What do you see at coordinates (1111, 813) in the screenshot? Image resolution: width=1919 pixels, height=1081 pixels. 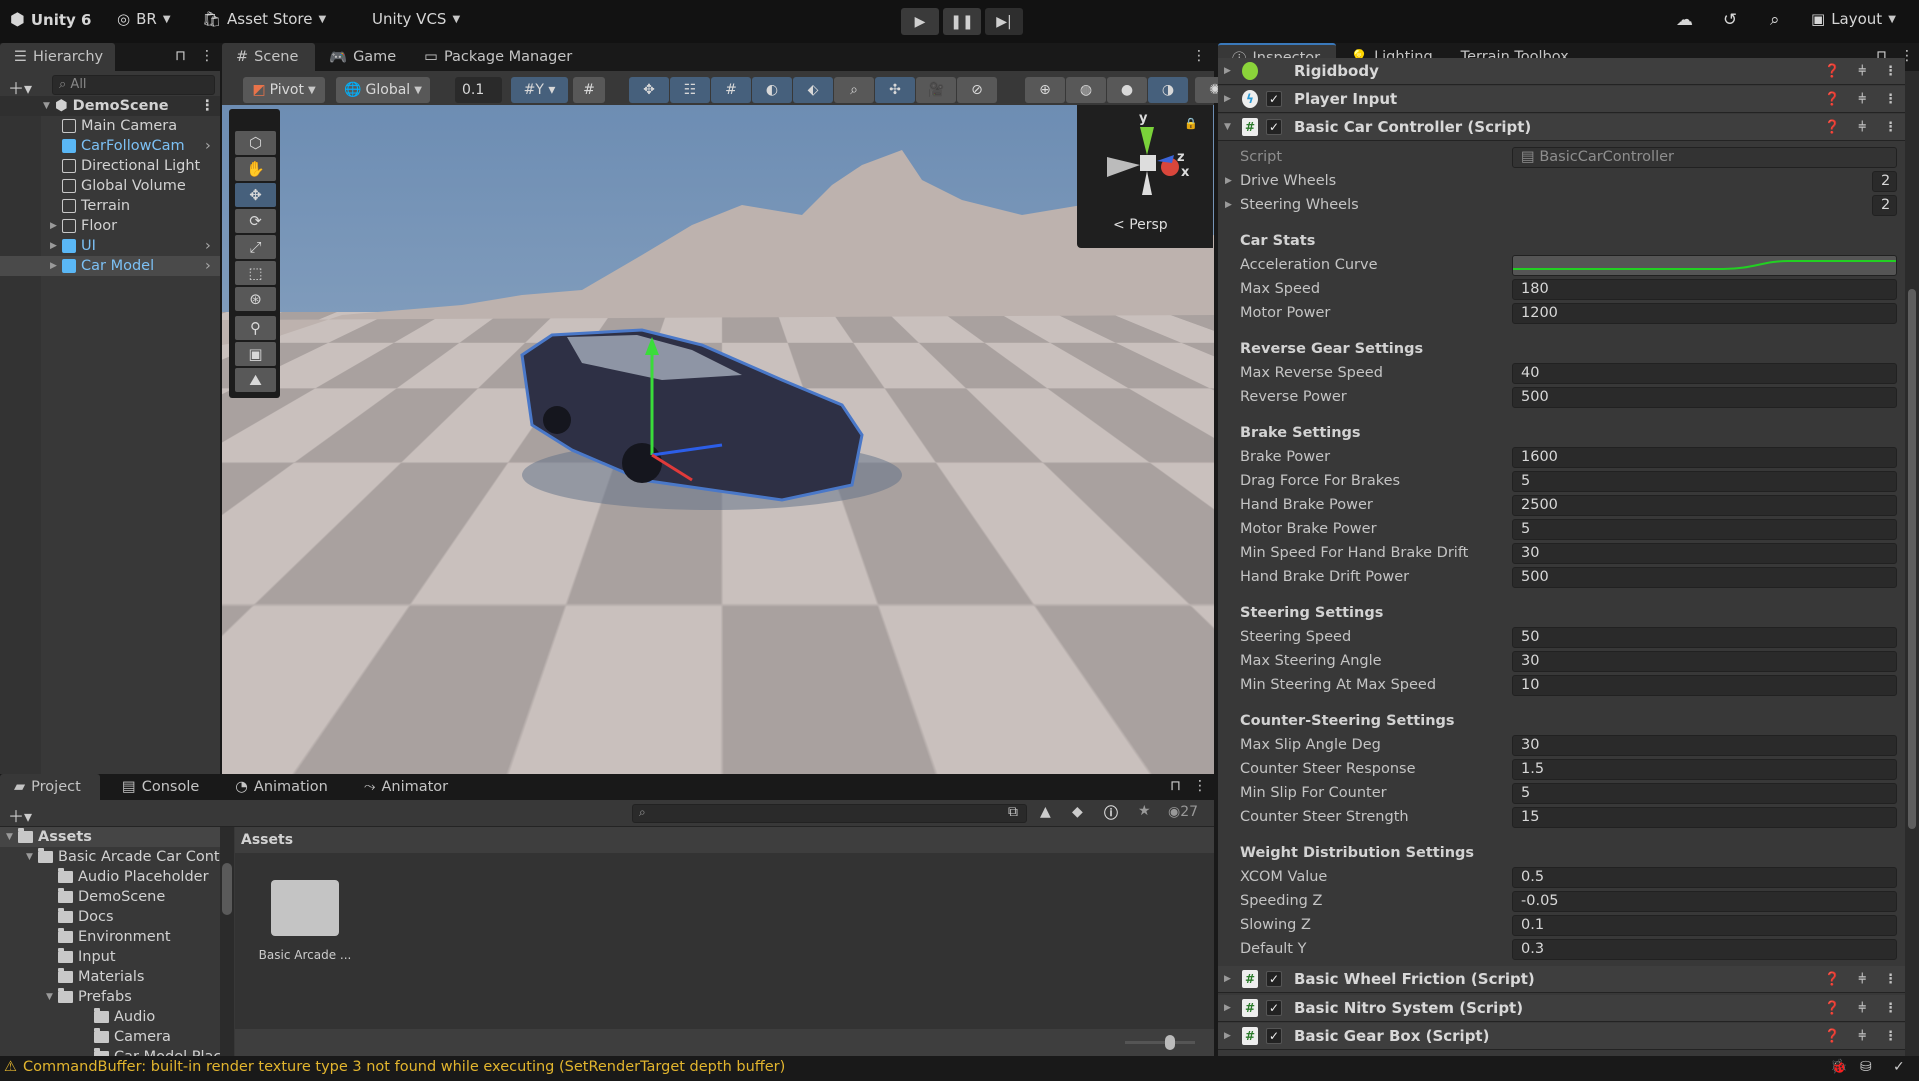 I see `warning-filter-icon: ⓘ` at bounding box center [1111, 813].